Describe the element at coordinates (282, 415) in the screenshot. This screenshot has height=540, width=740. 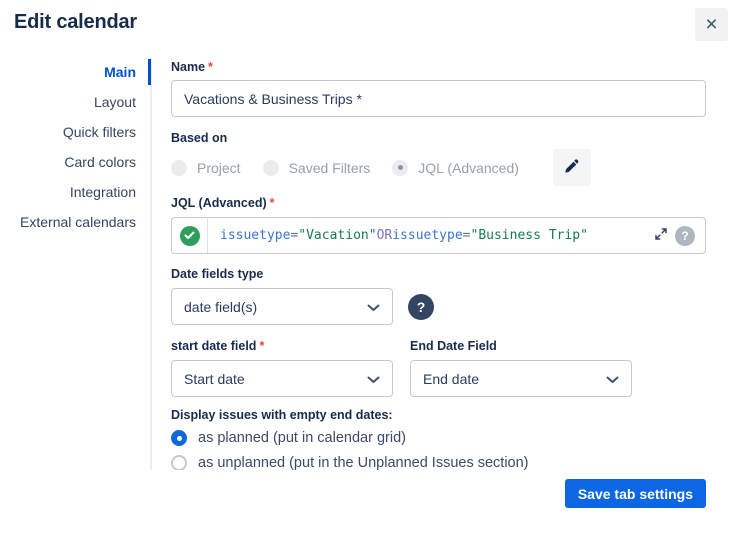
I see `empty-end-dates-label: Display issues with empty end dates:` at that location.